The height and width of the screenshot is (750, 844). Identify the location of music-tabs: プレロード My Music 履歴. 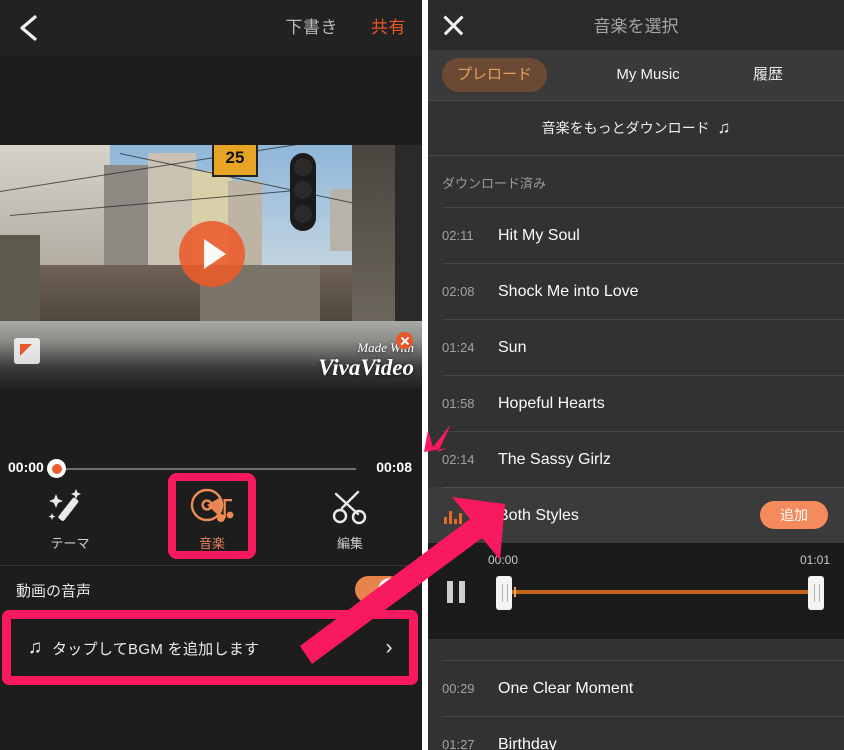
(636, 75).